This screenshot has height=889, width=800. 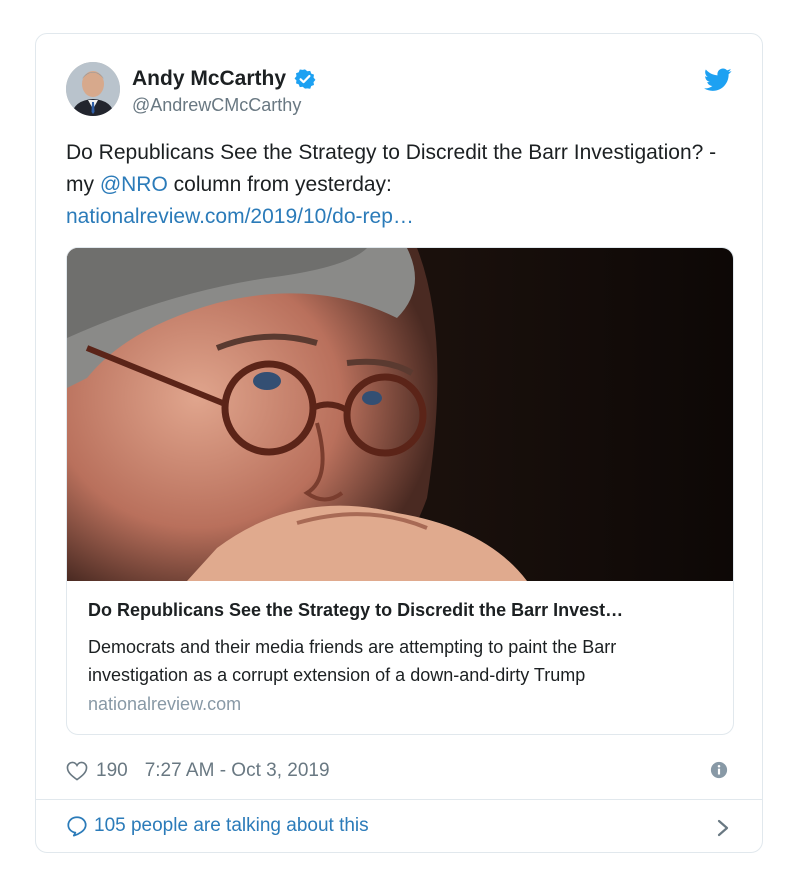 I want to click on author-handle: @AndrewCMcCarthy, so click(x=216, y=105).